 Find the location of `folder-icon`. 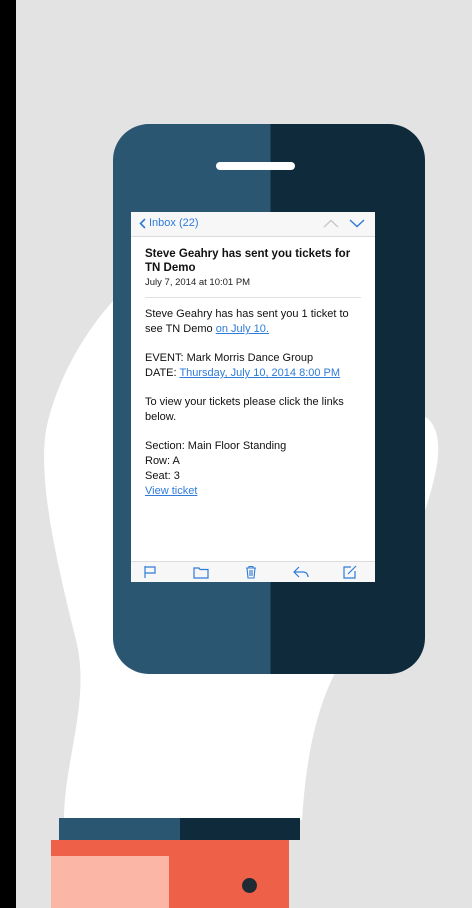

folder-icon is located at coordinates (201, 572).